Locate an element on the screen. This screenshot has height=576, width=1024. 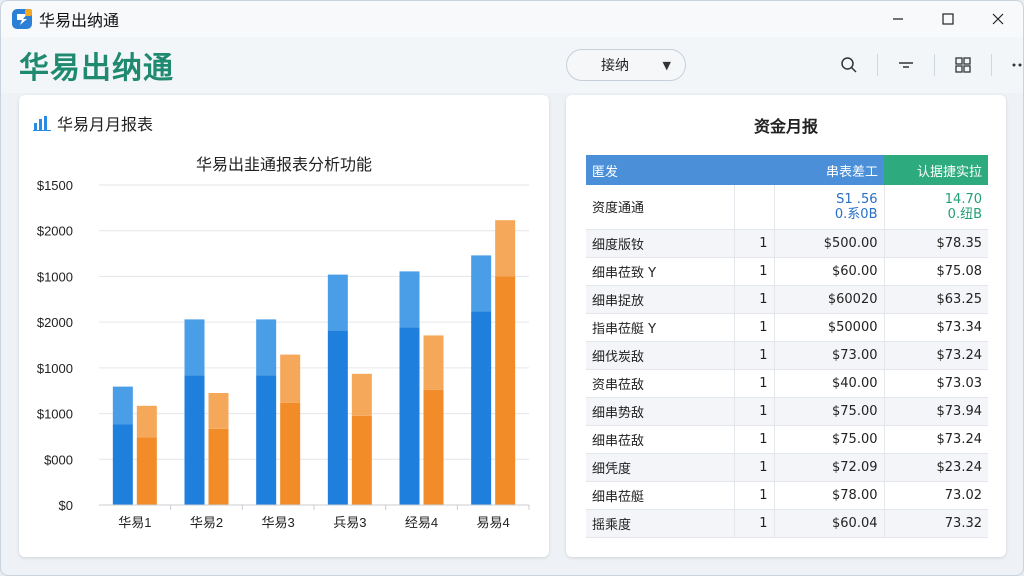
column-header: 串表差工 is located at coordinates (829, 170).